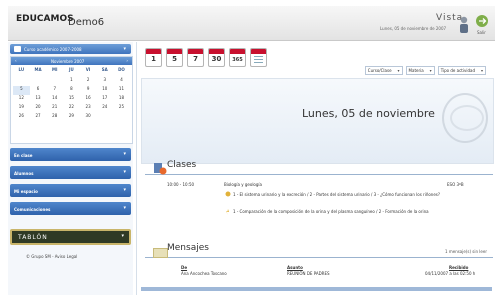 This screenshot has height=301, width=502. Describe the element at coordinates (184, 267) in the screenshot. I see `column-header-from: De` at that location.